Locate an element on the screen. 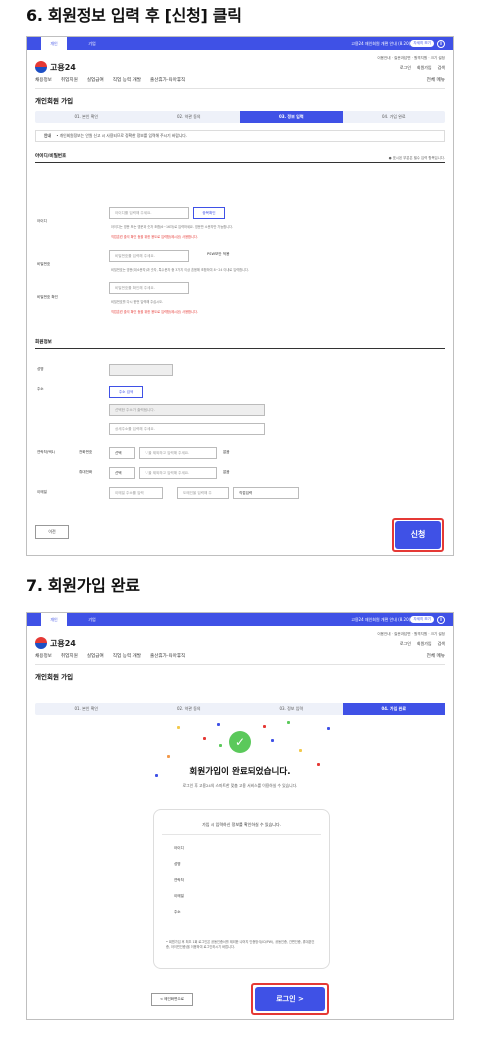 This screenshot has height=1042, width=480. row-label-address: 주소 is located at coordinates (177, 912).